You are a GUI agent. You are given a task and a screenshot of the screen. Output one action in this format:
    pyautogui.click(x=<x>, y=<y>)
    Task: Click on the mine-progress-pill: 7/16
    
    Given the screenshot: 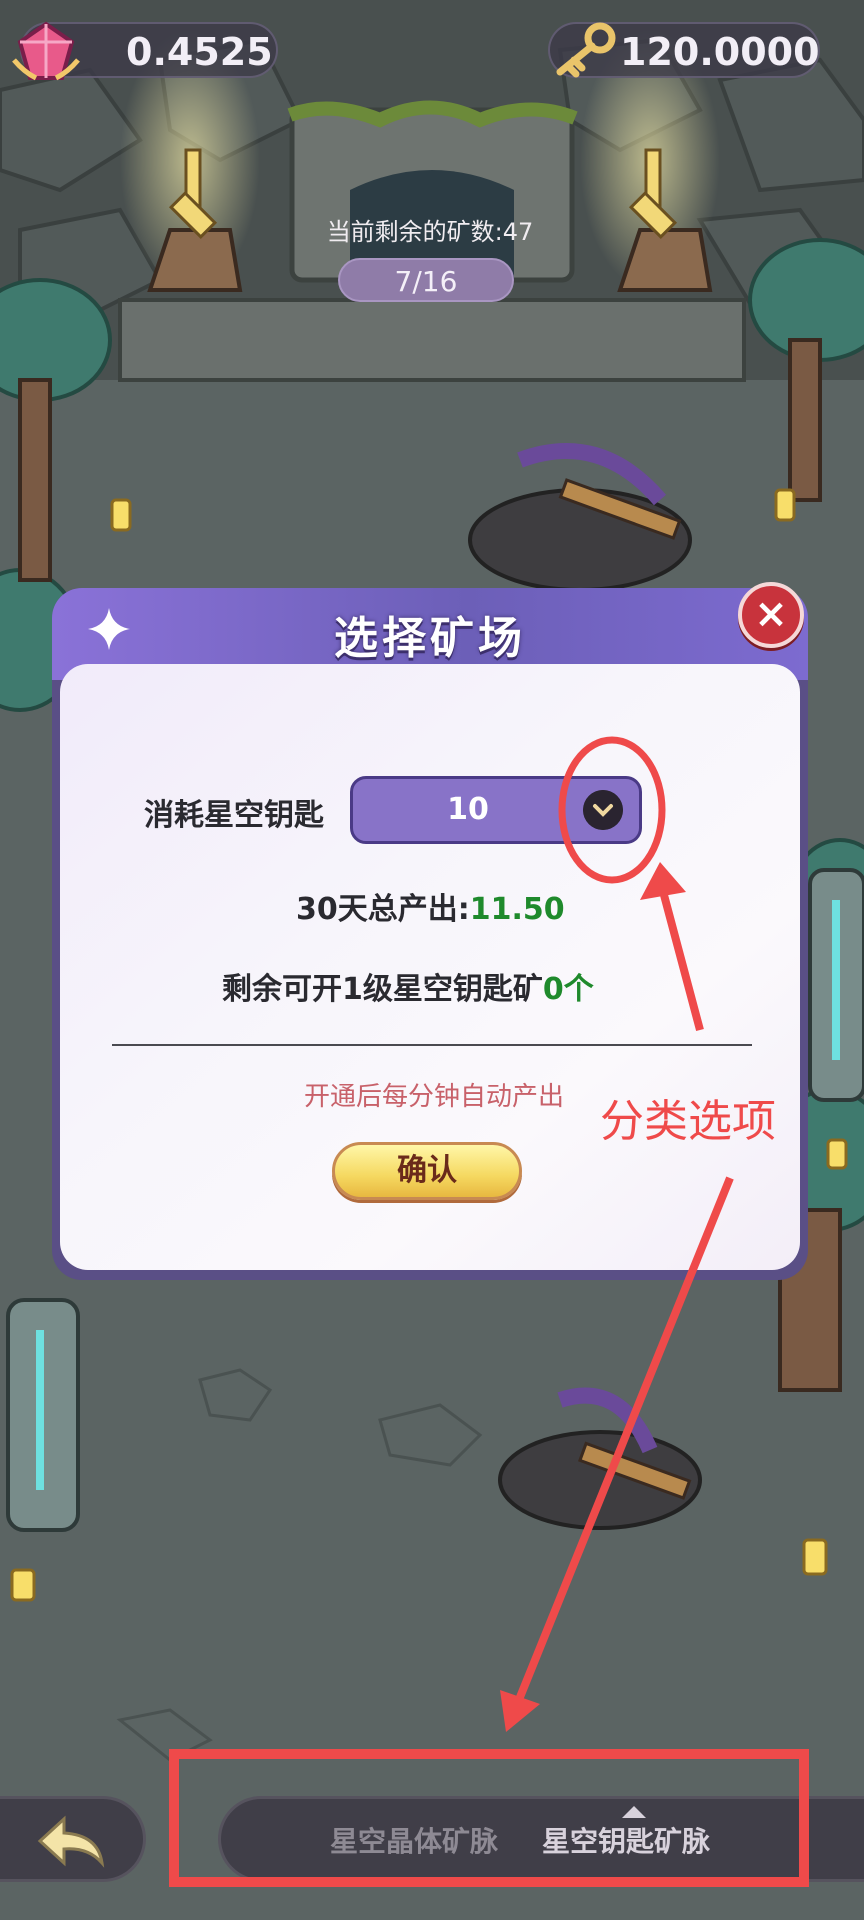 What is the action you would take?
    pyautogui.click(x=426, y=280)
    